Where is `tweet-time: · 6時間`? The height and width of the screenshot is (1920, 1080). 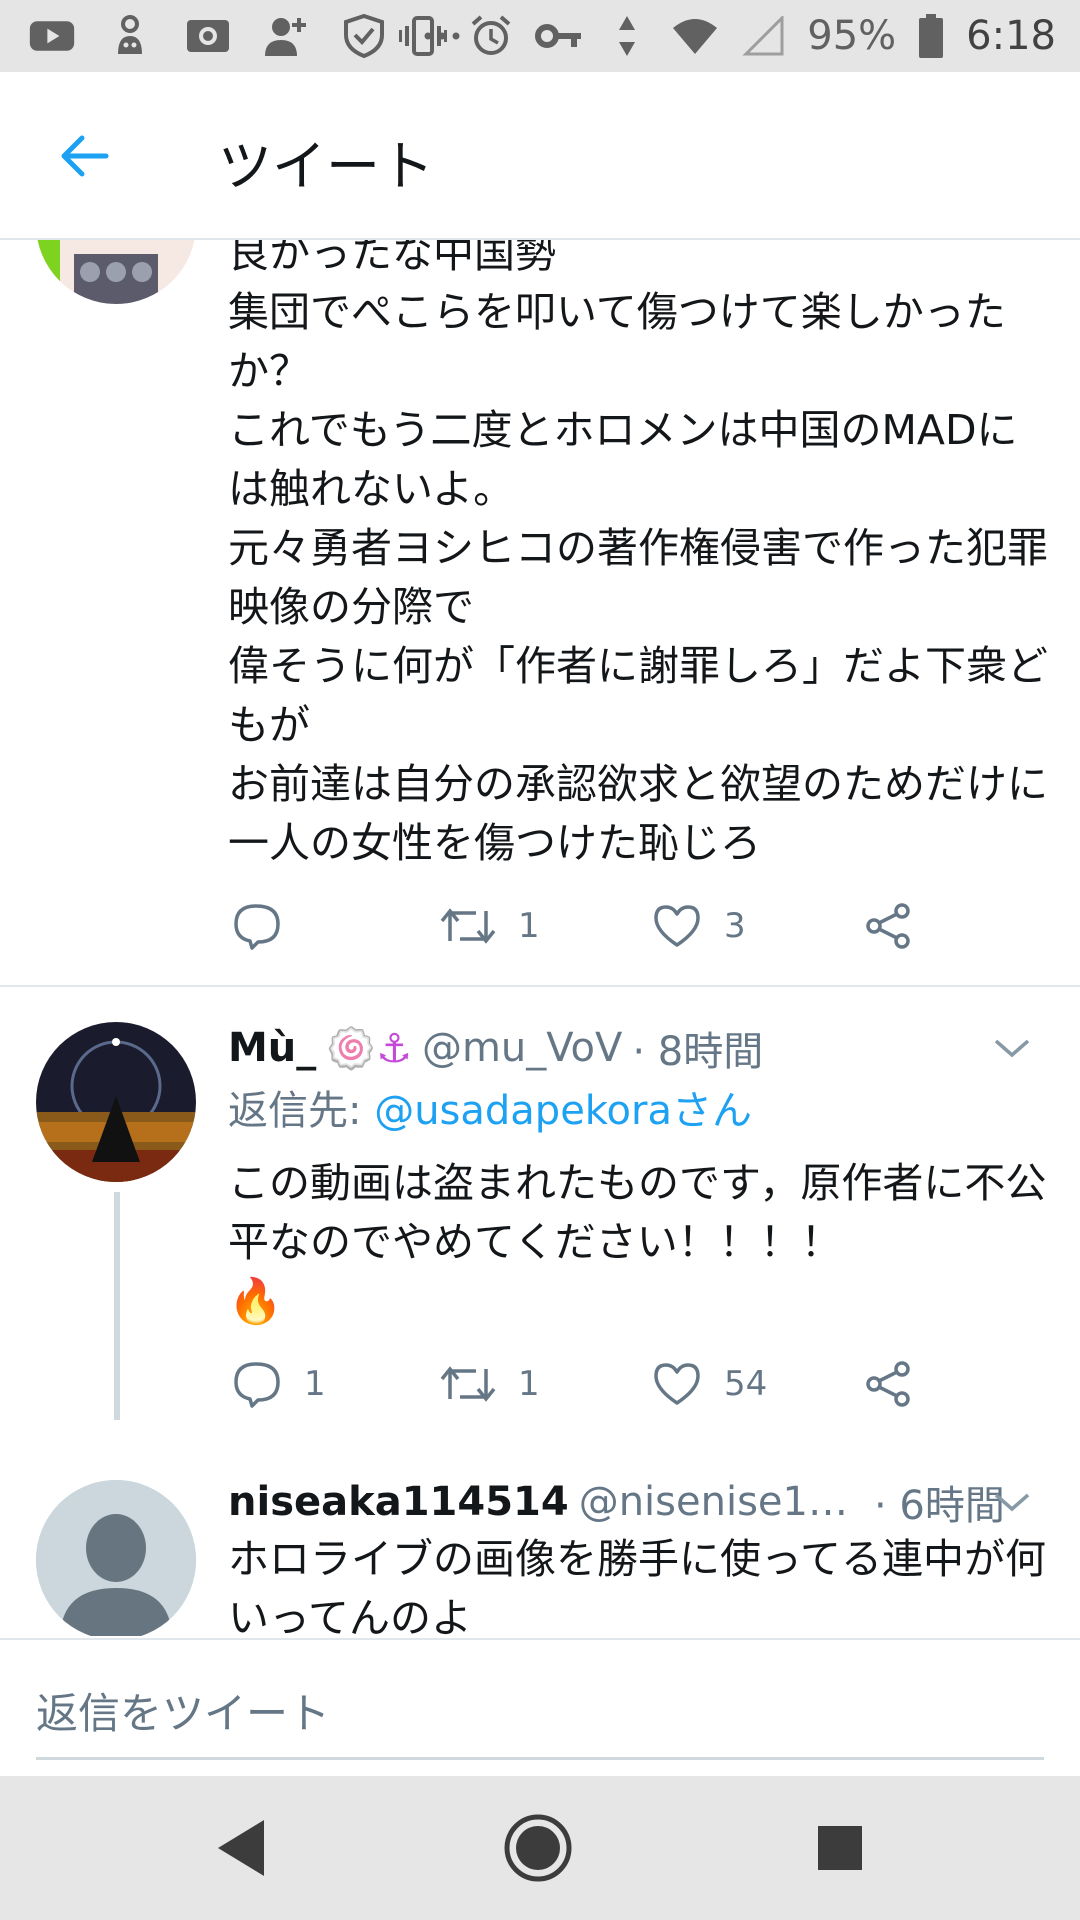 tweet-time: · 6時間 is located at coordinates (939, 1506).